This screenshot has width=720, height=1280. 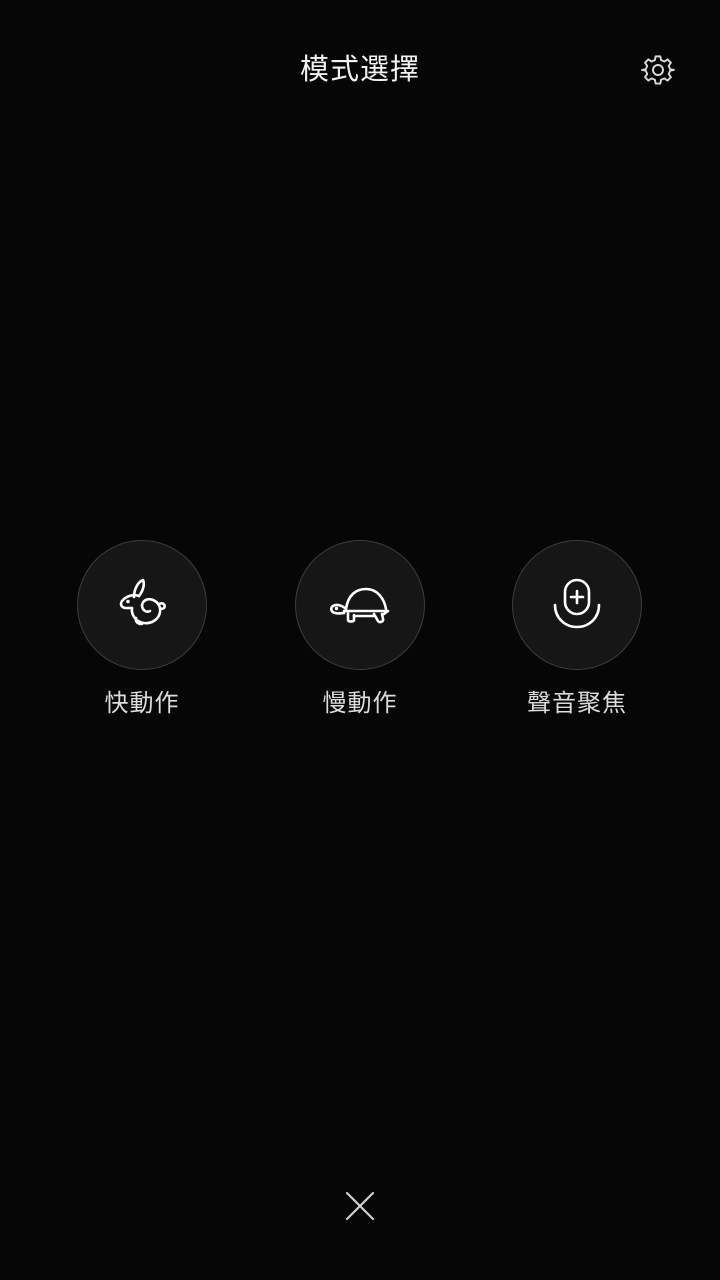 I want to click on settings-button, so click(x=658, y=70).